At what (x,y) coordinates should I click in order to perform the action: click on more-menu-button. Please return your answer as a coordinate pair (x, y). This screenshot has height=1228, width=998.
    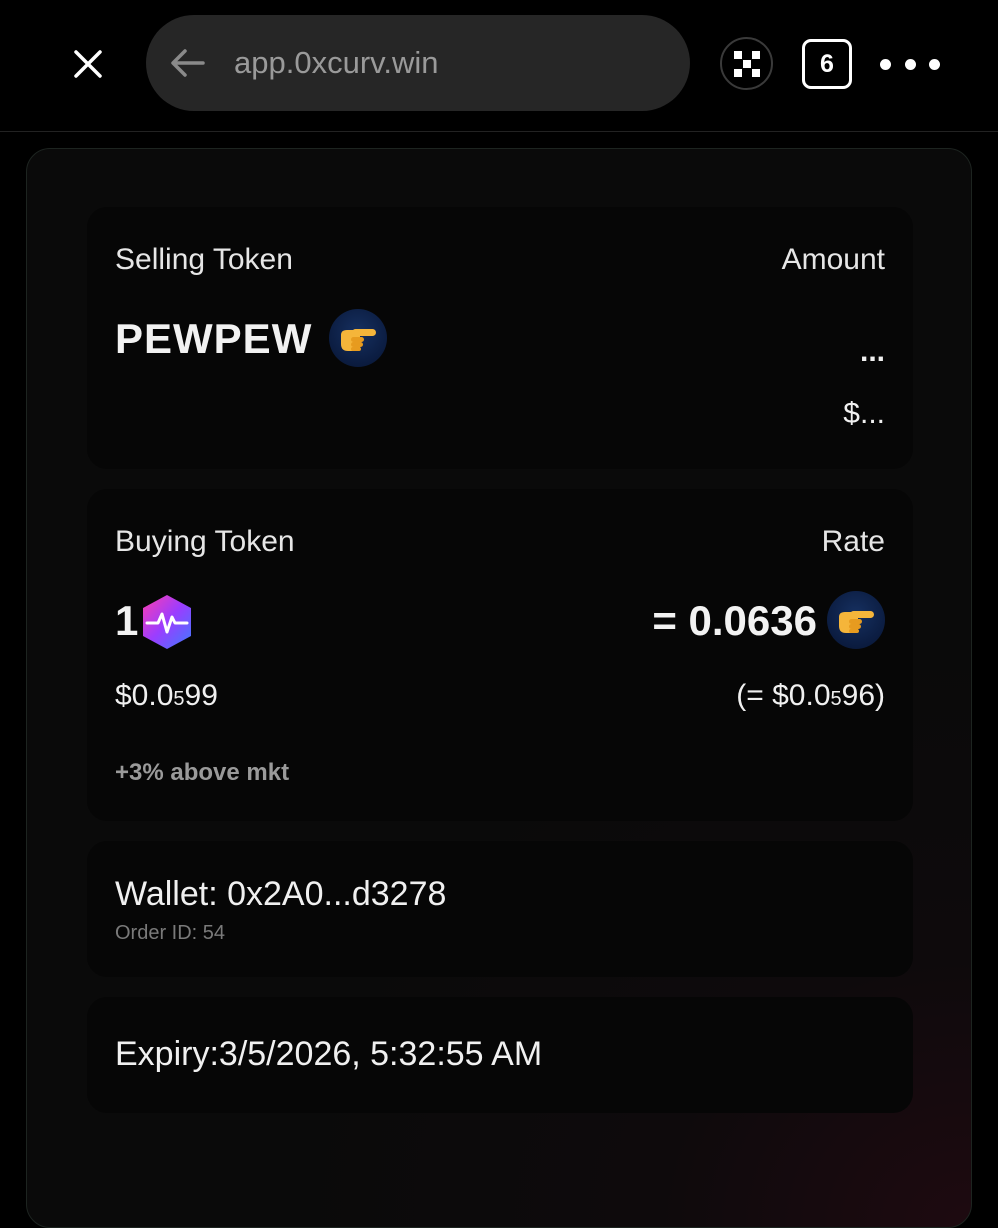
    Looking at the image, I should click on (910, 64).